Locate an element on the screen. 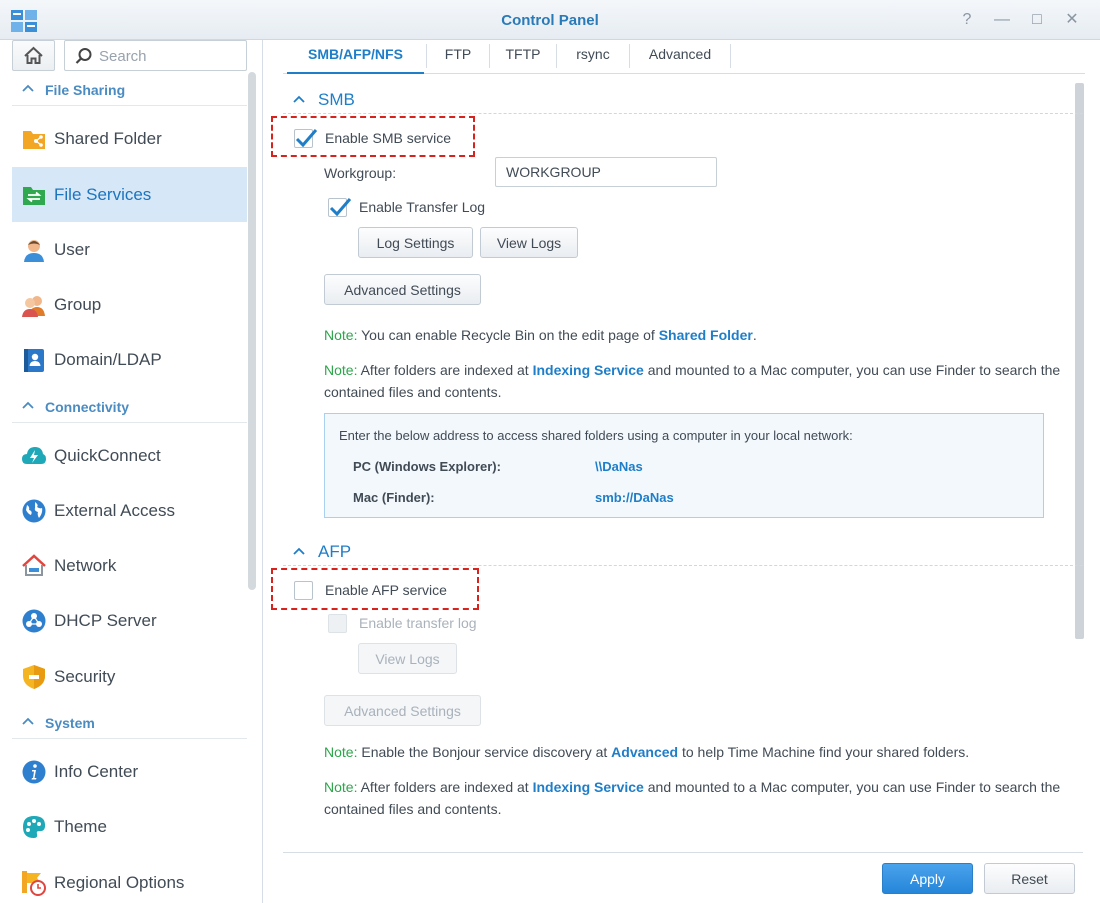  home-icon is located at coordinates (33, 55).